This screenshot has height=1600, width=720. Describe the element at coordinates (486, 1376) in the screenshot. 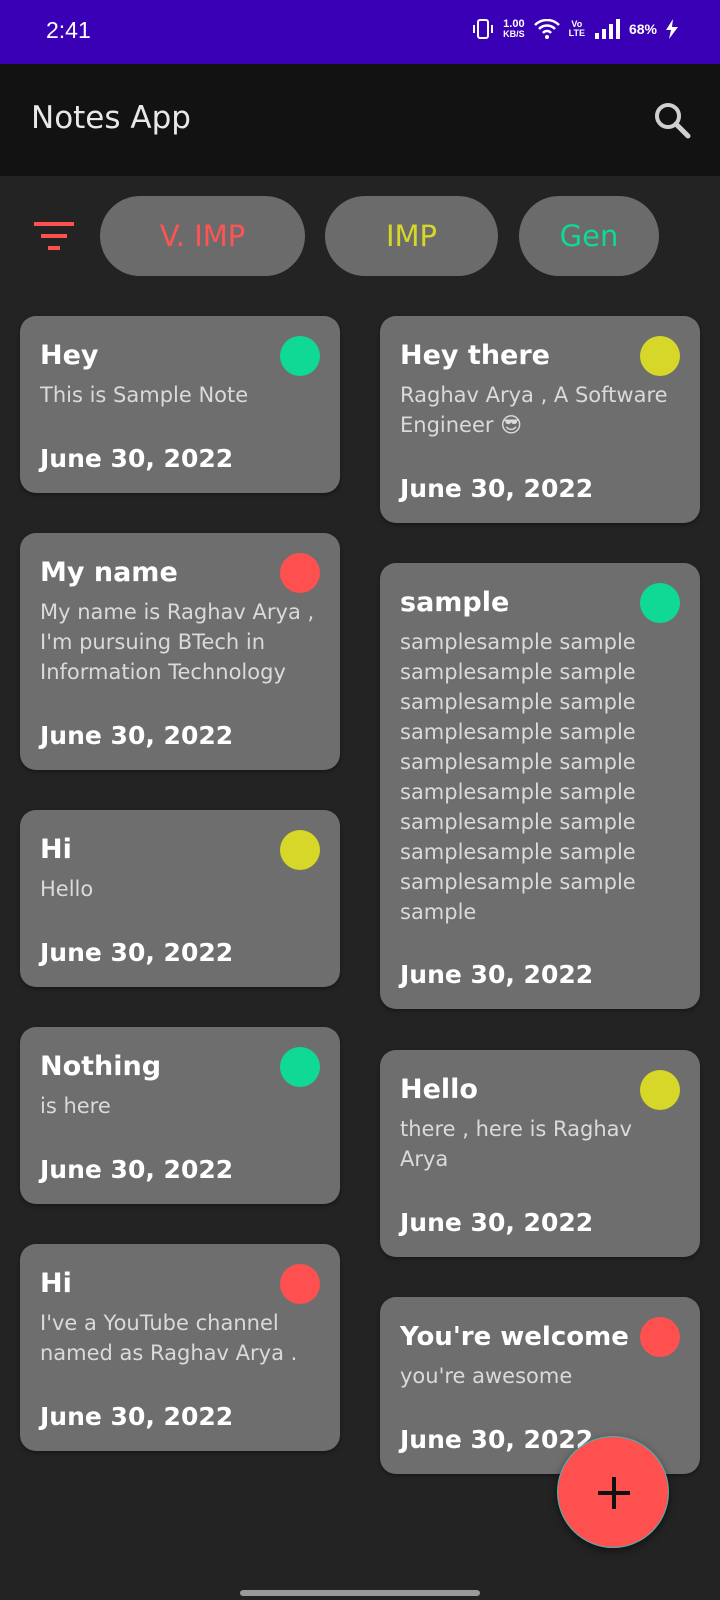

I see `note-body: you're awesome` at that location.